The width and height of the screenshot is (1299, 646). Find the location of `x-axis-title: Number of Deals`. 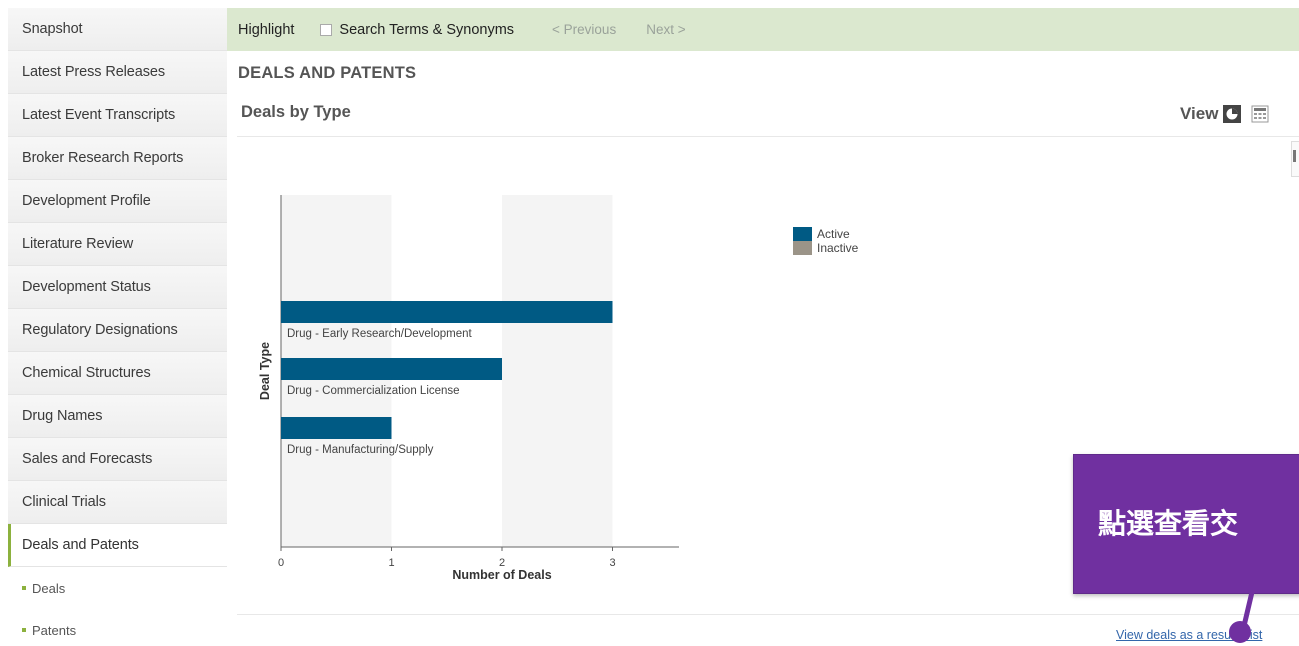

x-axis-title: Number of Deals is located at coordinates (501, 575).